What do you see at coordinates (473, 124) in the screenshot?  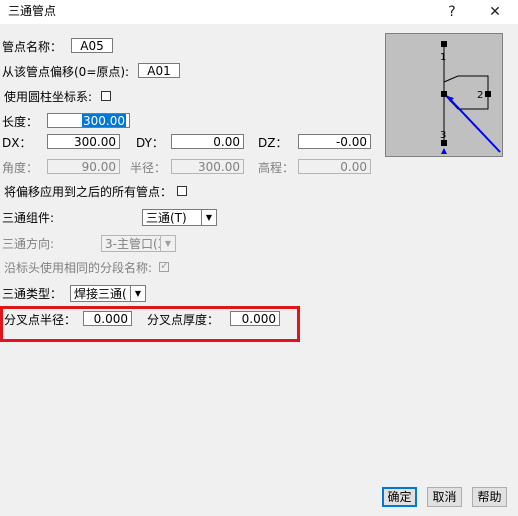 I see `offset-line` at bounding box center [473, 124].